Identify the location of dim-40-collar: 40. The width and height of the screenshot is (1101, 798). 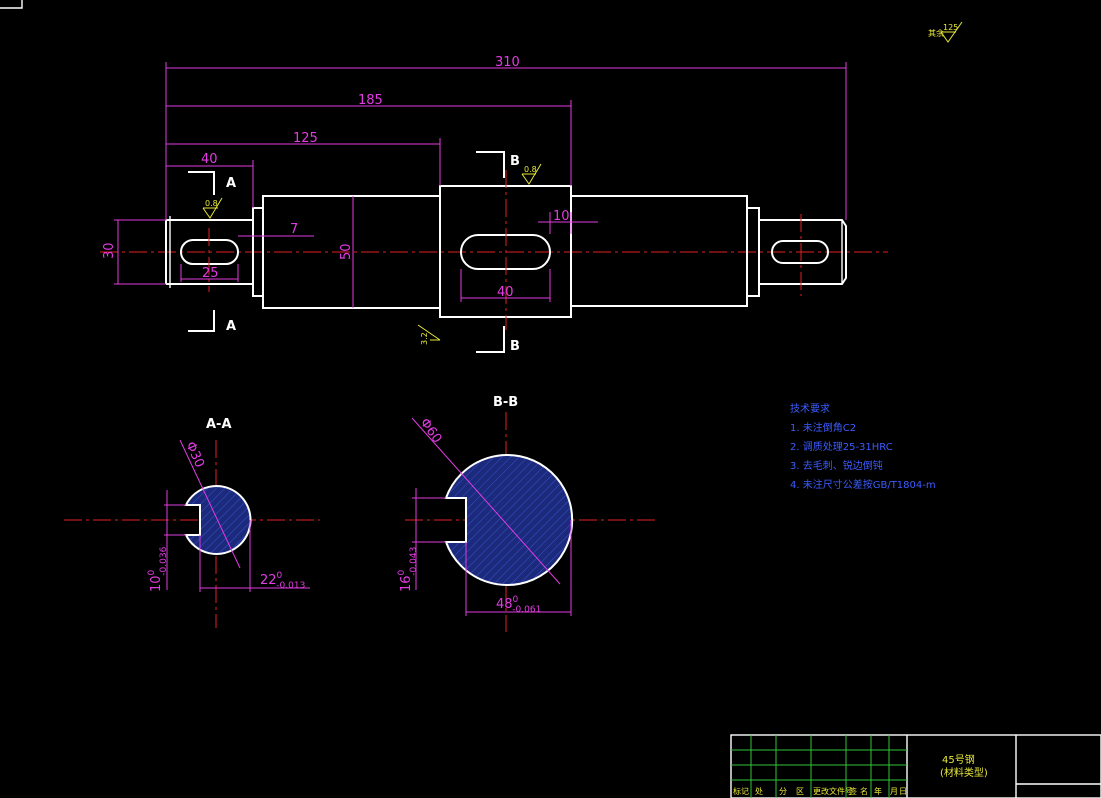
(505, 292).